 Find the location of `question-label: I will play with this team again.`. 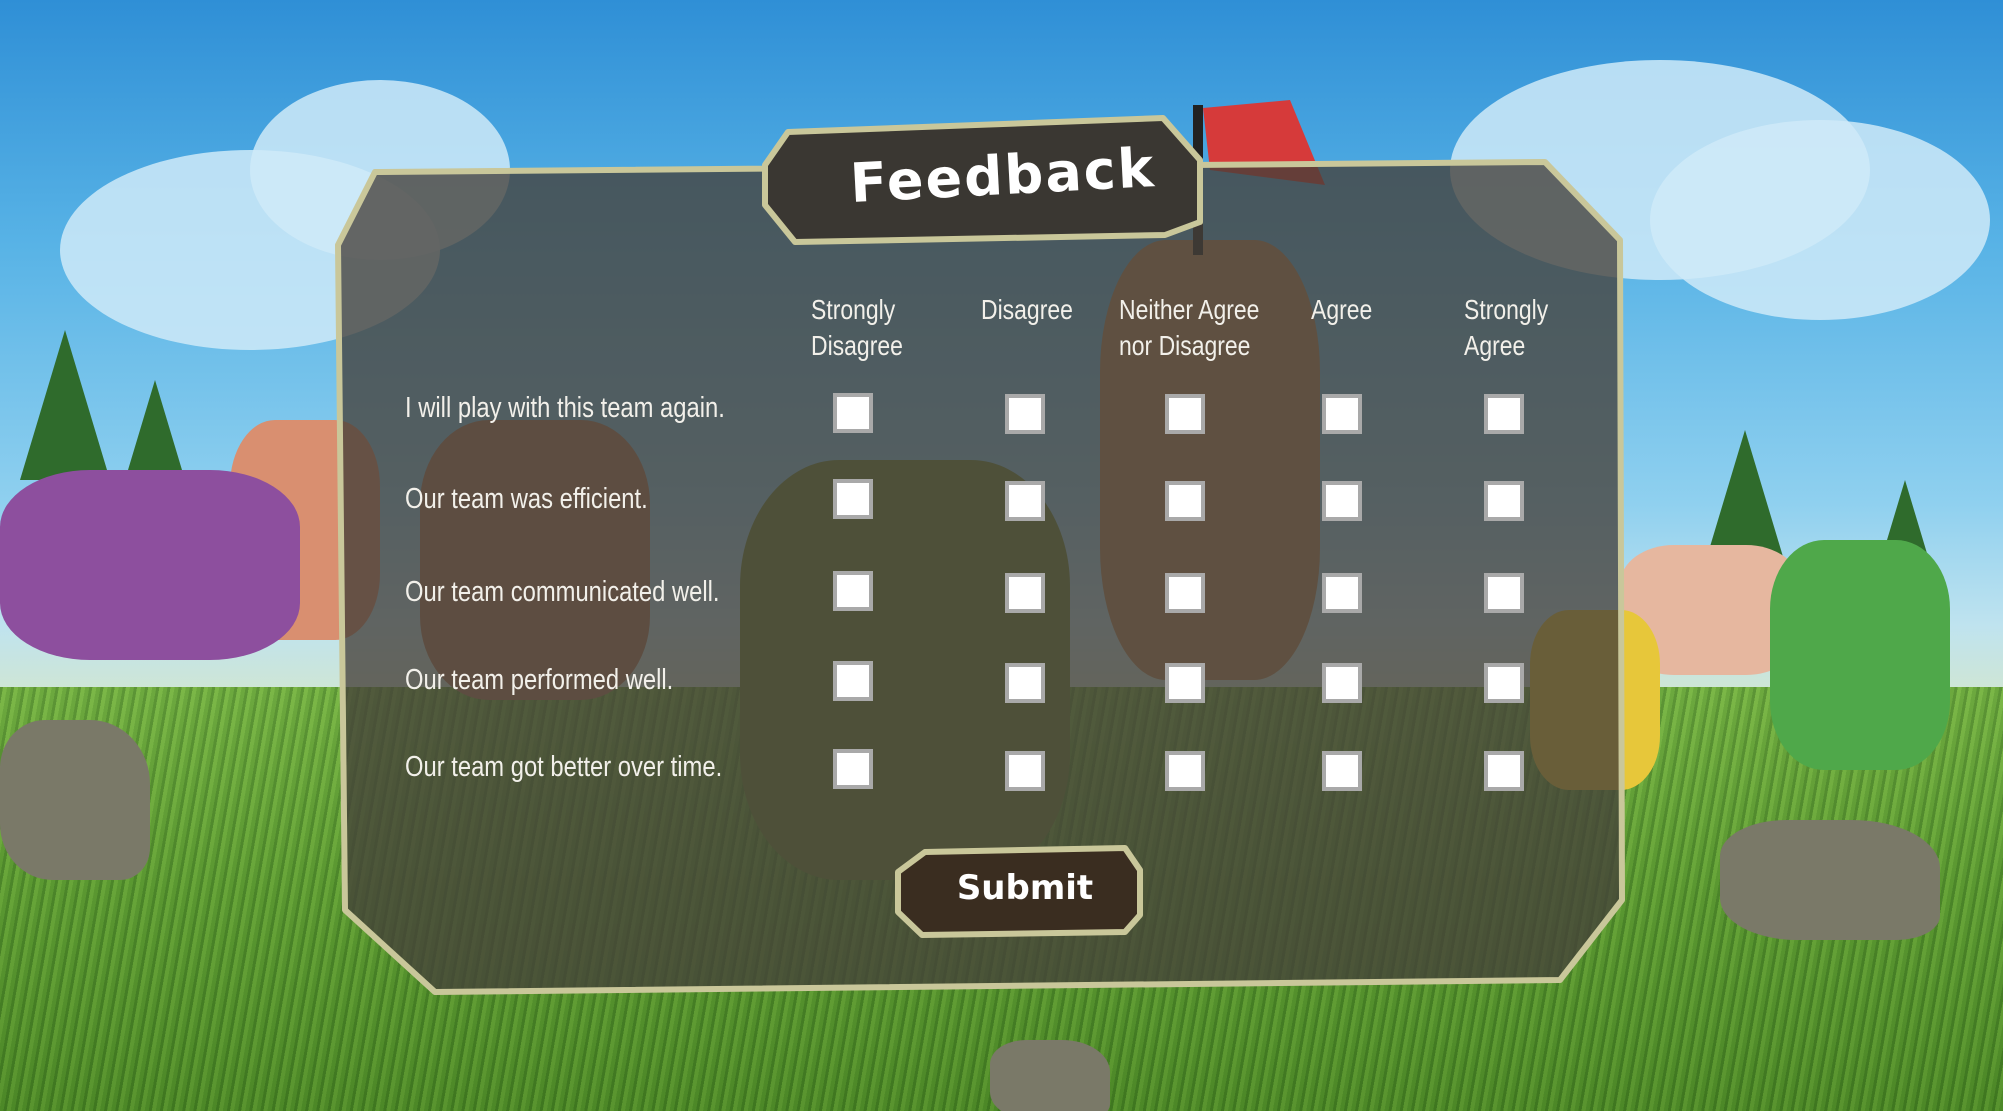

question-label: I will play with this team again. is located at coordinates (565, 408).